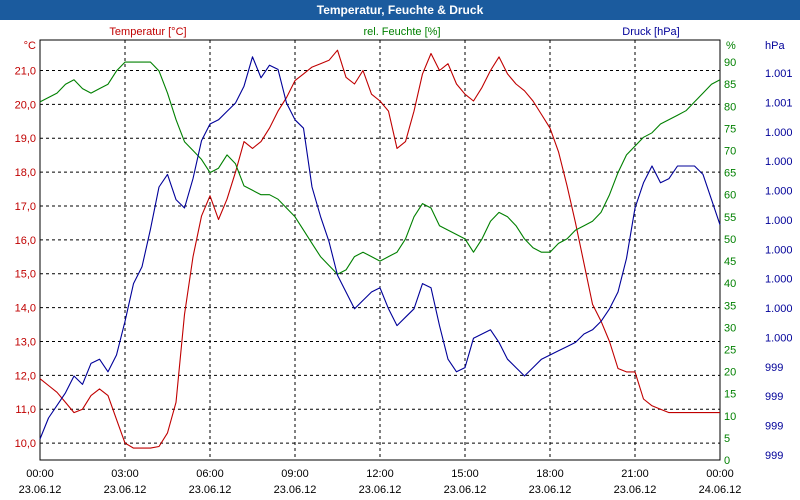 Image resolution: width=800 pixels, height=500 pixels. I want to click on temperature-tick-label: 19,0, so click(25, 139).